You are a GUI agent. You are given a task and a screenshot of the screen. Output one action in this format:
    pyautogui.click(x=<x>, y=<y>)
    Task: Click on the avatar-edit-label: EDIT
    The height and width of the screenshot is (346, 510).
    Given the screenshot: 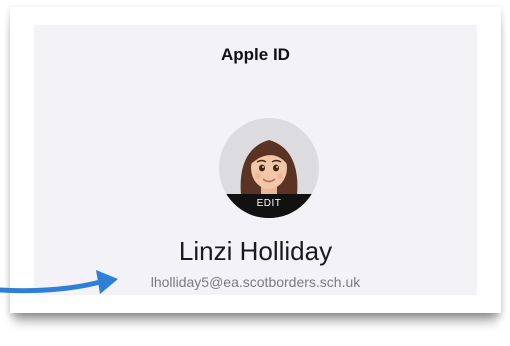 What is the action you would take?
    pyautogui.click(x=269, y=206)
    